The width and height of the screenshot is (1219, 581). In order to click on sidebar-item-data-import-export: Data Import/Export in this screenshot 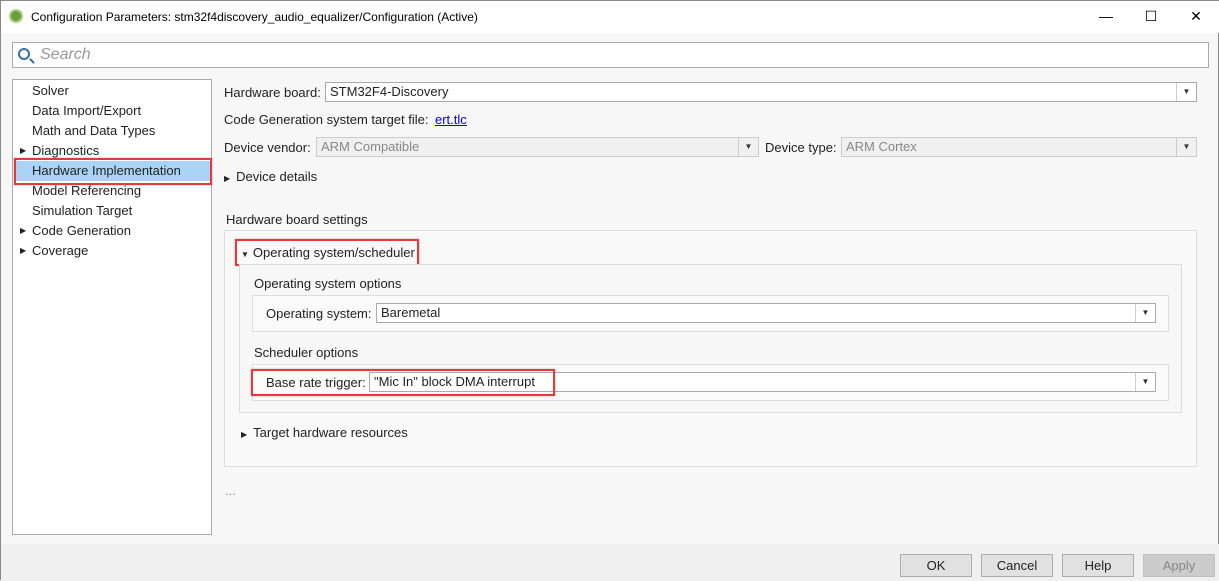, I will do `click(112, 111)`.